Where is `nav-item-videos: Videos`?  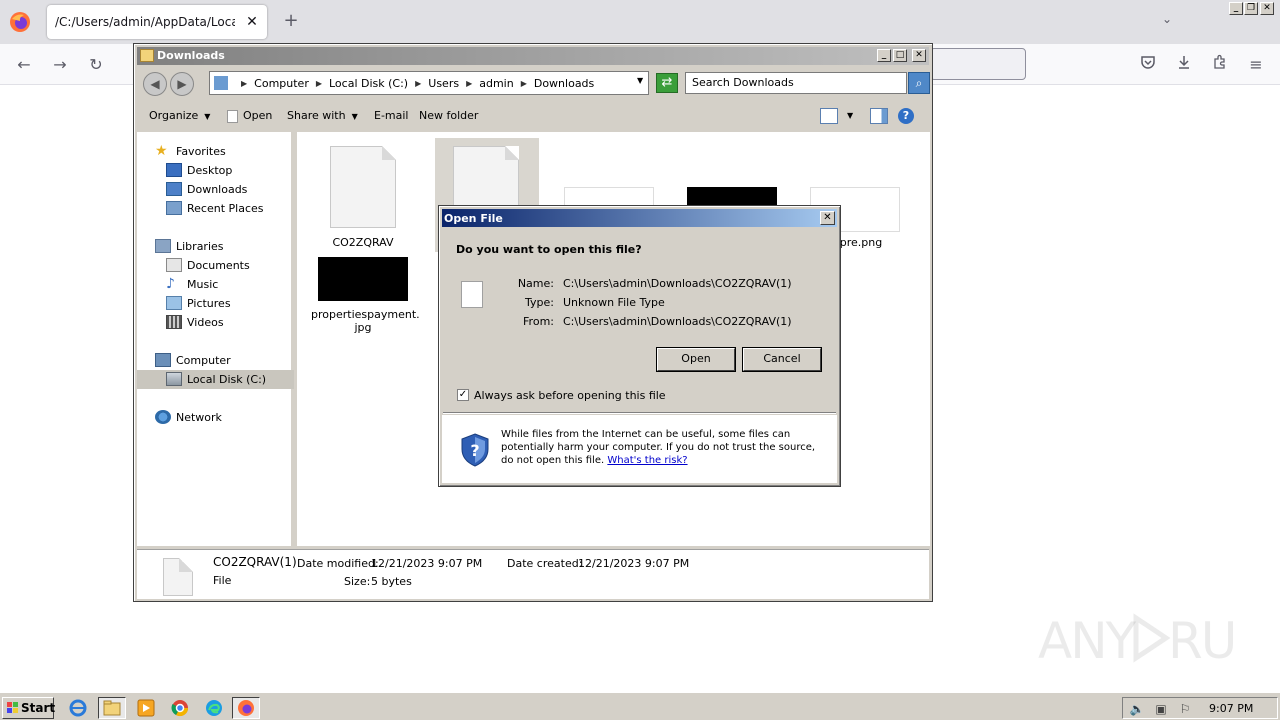
nav-item-videos: Videos is located at coordinates (195, 322).